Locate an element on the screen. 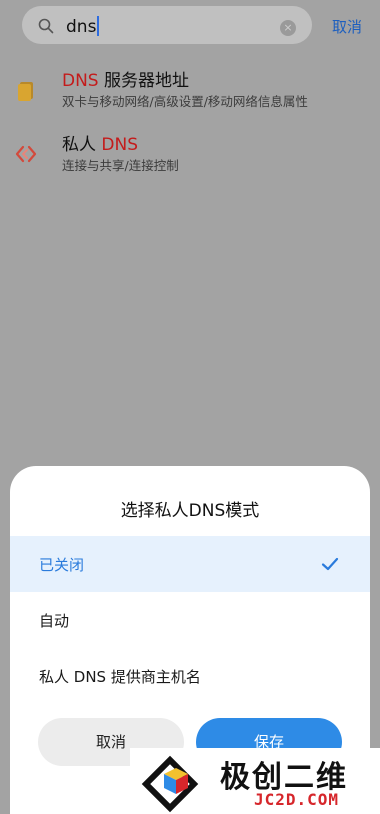 Image resolution: width=380 pixels, height=814 pixels. check-icon is located at coordinates (330, 564).